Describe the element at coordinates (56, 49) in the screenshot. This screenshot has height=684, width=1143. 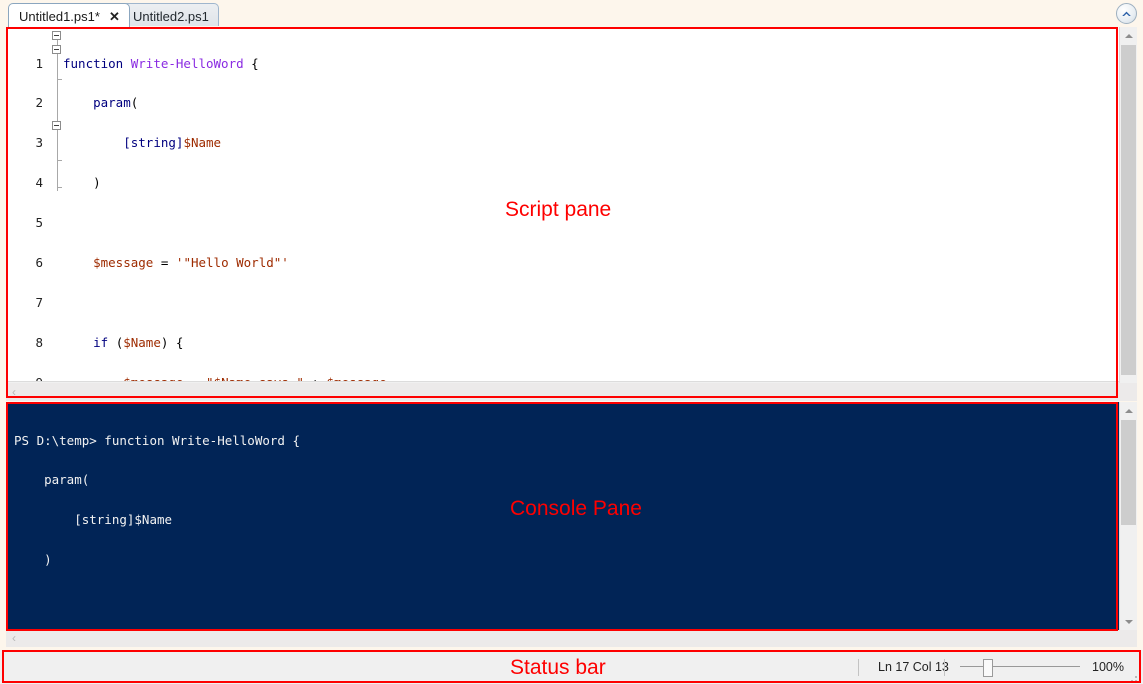
I see `fold-toggle-line2` at that location.